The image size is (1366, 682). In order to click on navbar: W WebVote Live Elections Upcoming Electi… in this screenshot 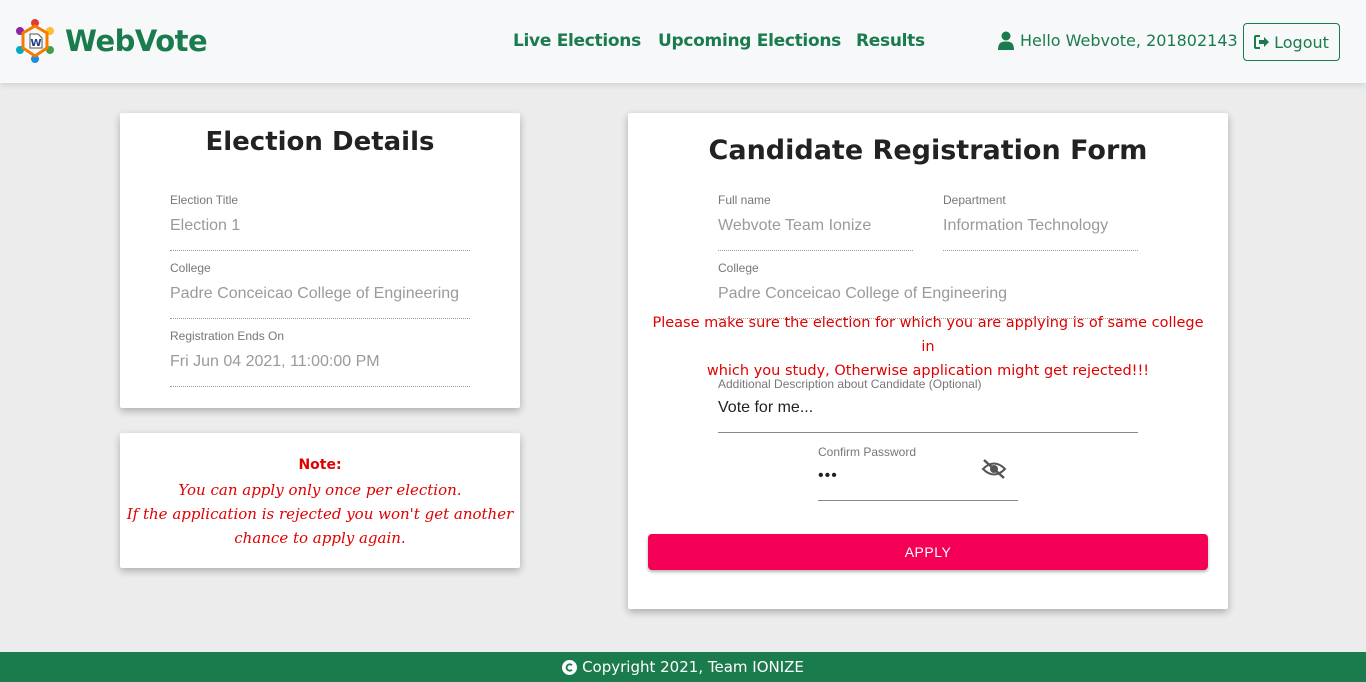, I will do `click(683, 41)`.